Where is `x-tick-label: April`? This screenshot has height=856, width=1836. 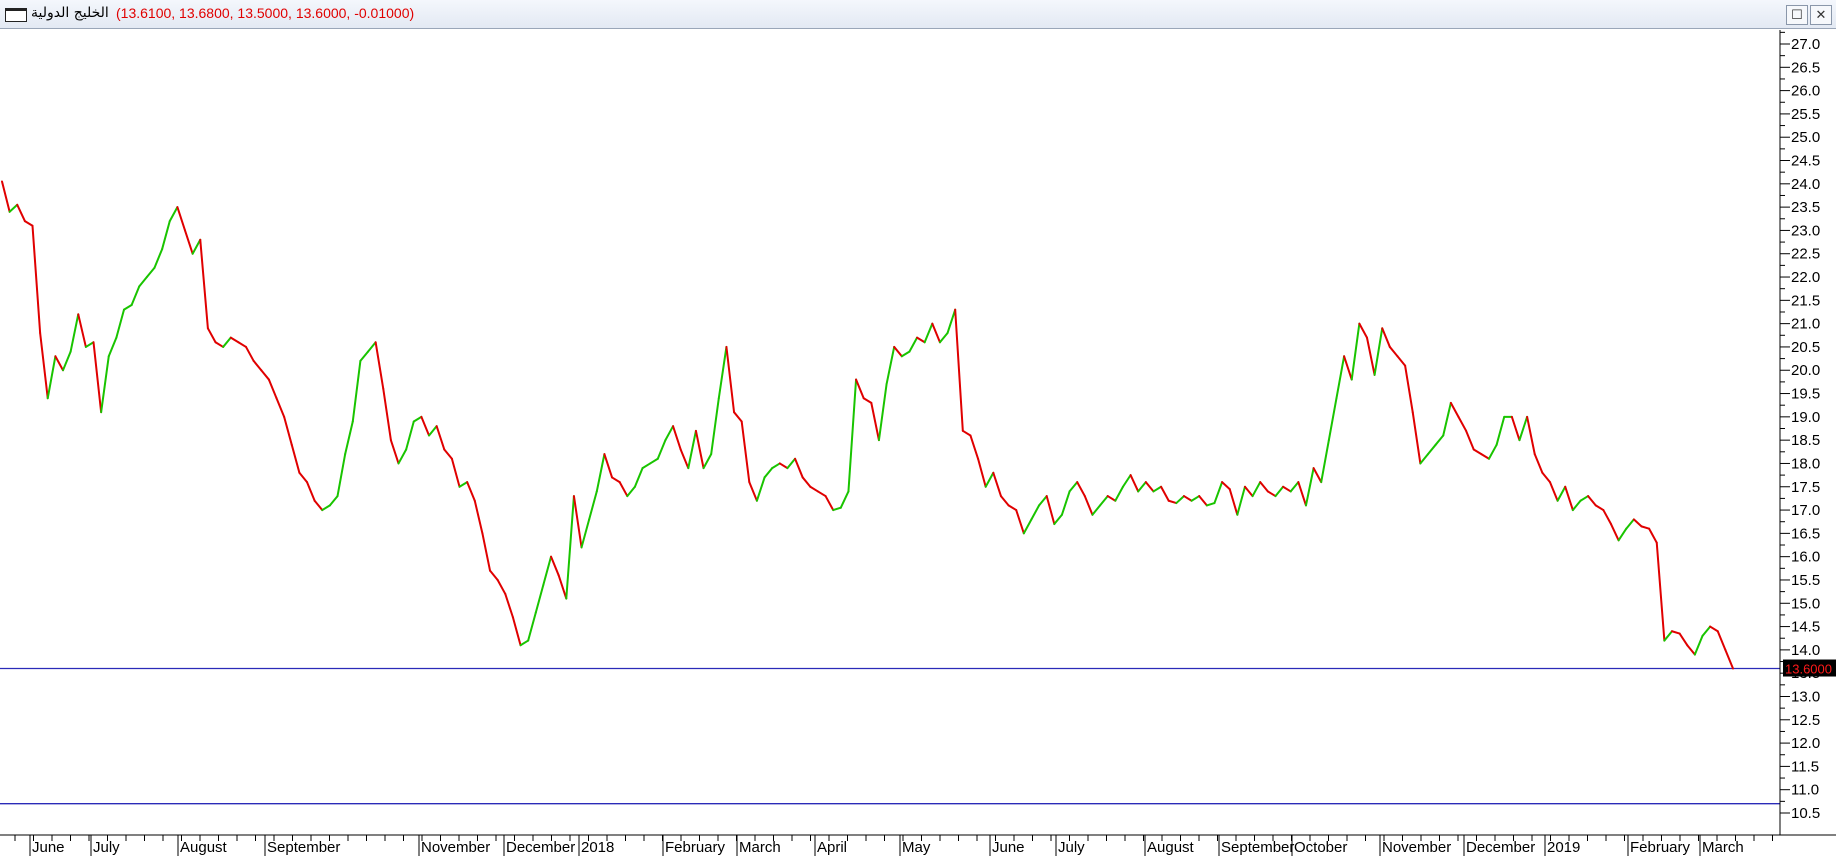 x-tick-label: April is located at coordinates (832, 847).